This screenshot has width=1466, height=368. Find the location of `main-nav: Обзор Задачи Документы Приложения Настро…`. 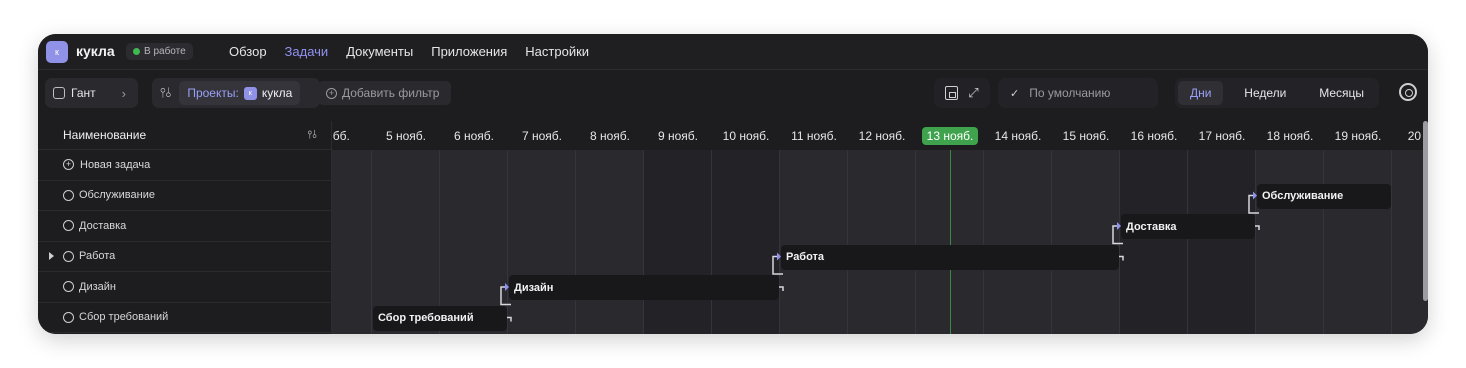

main-nav: Обзор Задачи Документы Приложения Настро… is located at coordinates (409, 51).